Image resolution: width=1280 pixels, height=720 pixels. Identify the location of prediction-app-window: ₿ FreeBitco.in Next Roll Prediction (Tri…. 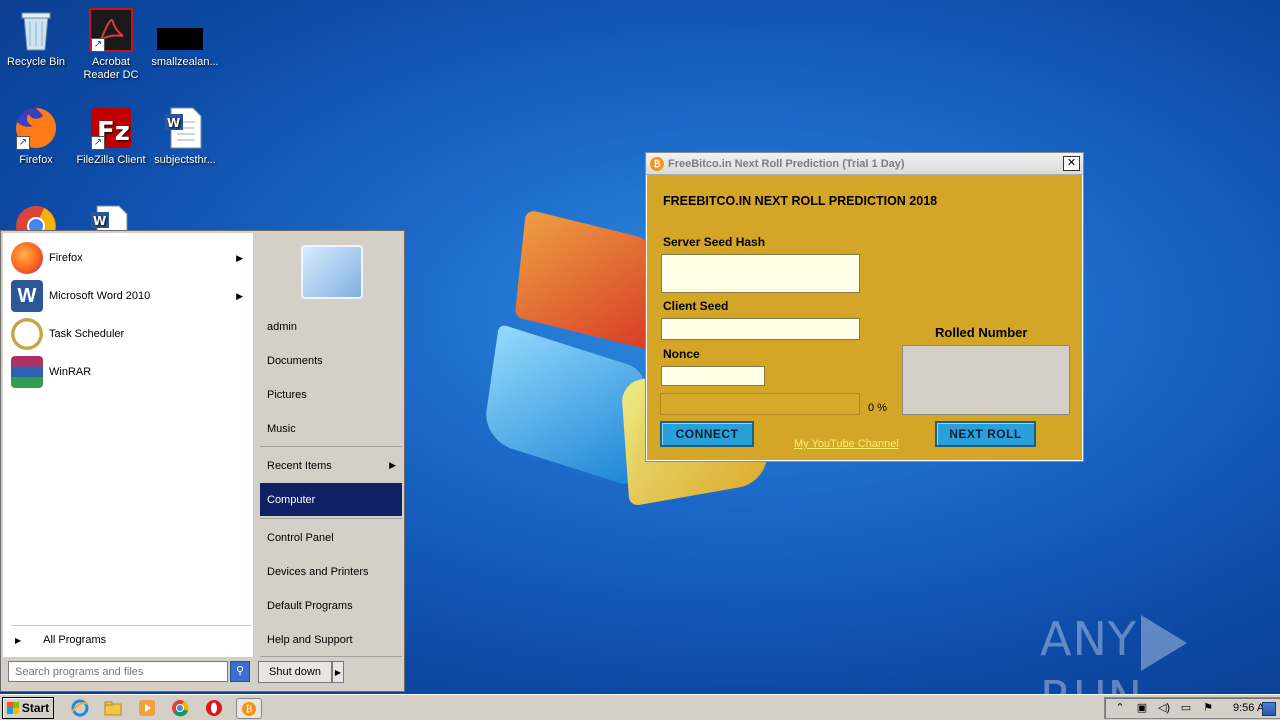
(864, 307).